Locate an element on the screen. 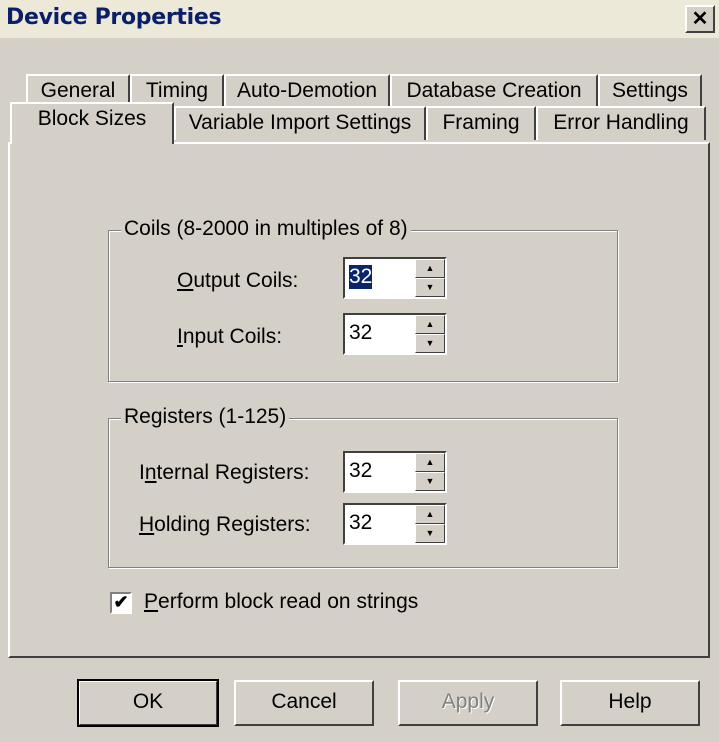  block-read-checkbox: ✔ is located at coordinates (121, 603).